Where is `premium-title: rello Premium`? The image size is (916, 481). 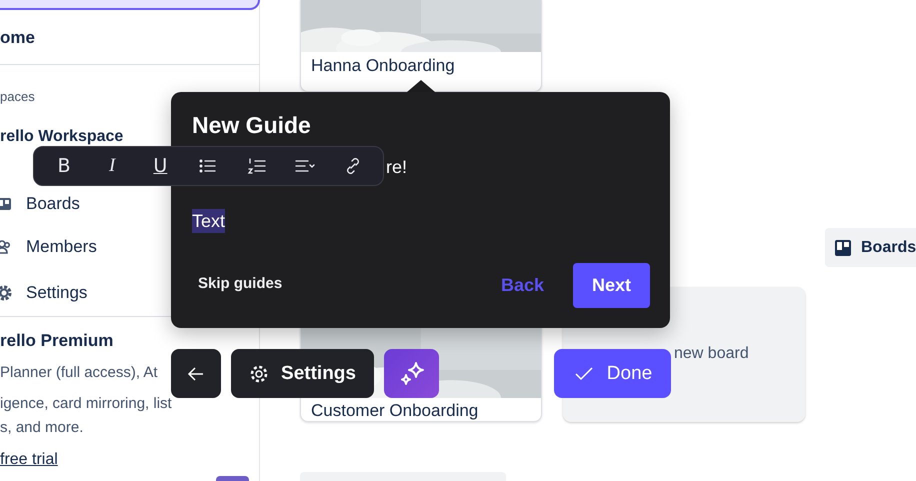 premium-title: rello Premium is located at coordinates (57, 341).